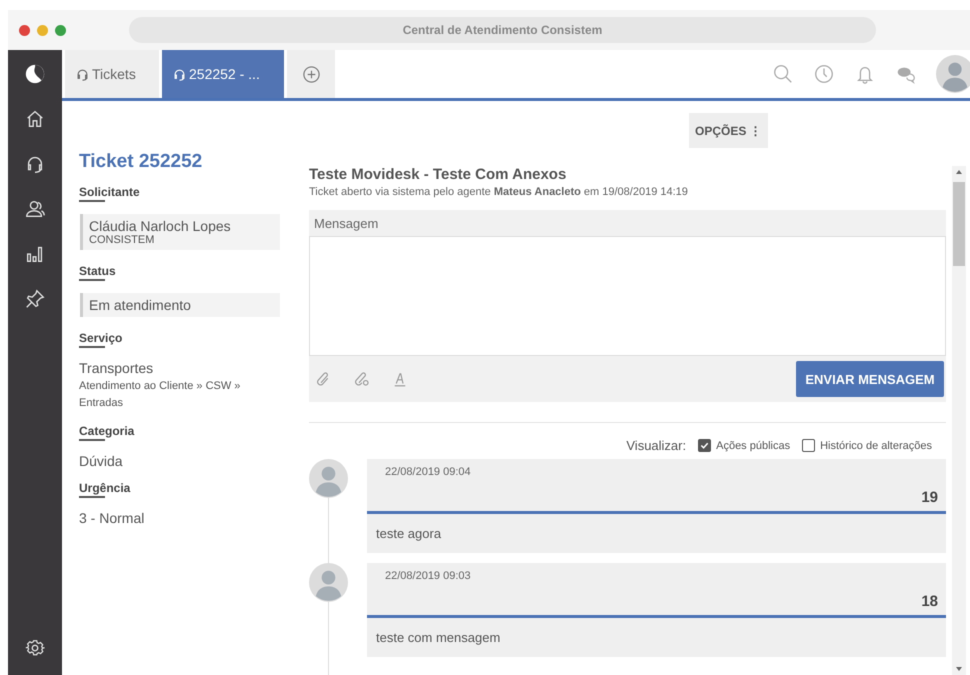 This screenshot has width=970, height=675. What do you see at coordinates (870, 379) in the screenshot?
I see `send-message-button: ENVIAR MENSAGEM` at bounding box center [870, 379].